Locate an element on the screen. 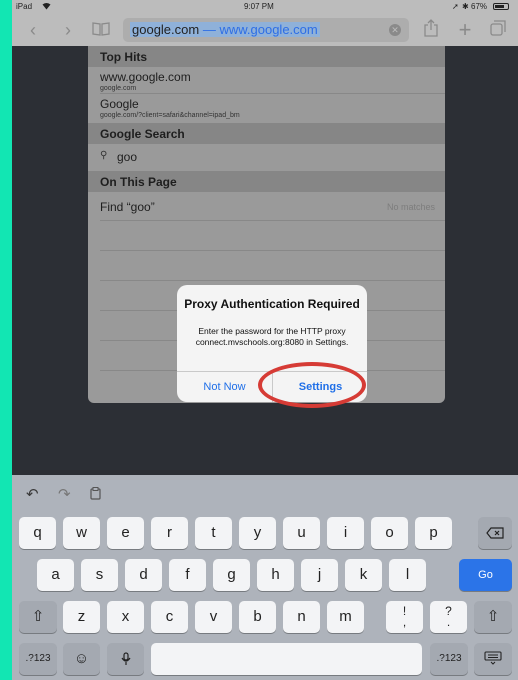 The width and height of the screenshot is (518, 680). suggestion-subtitle: google.com is located at coordinates (118, 88).